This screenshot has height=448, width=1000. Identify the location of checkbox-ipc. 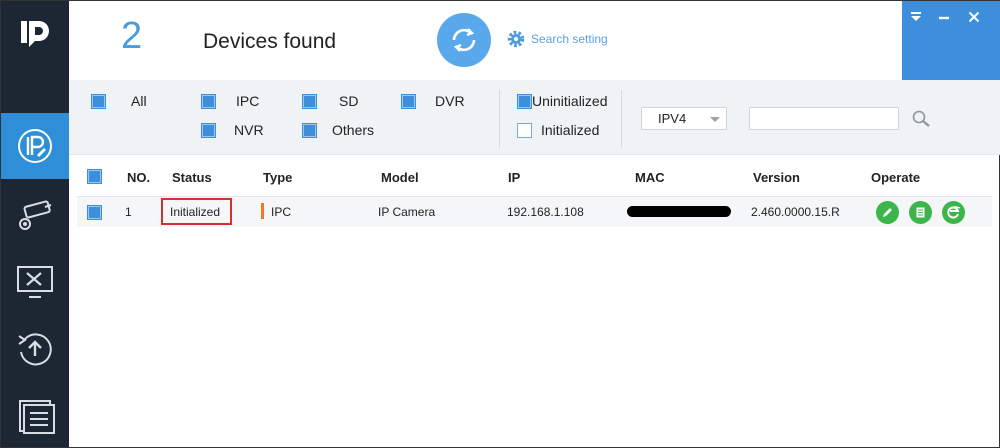
(208, 101).